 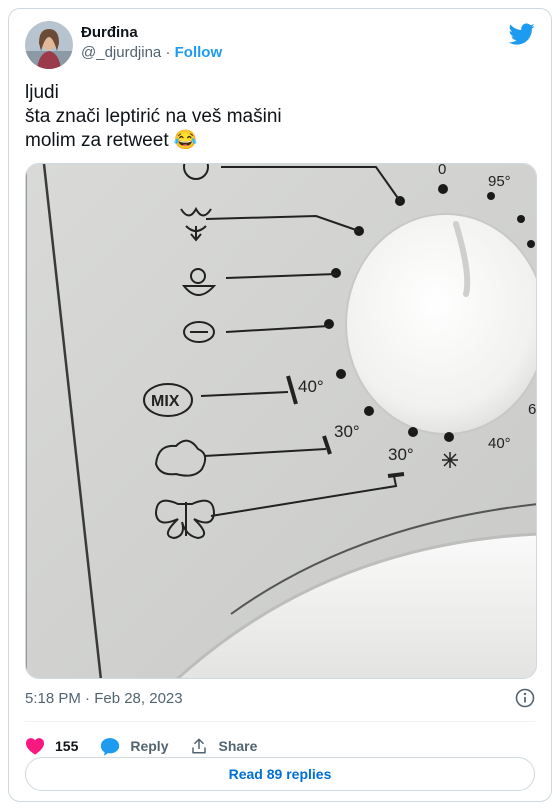 What do you see at coordinates (151, 33) in the screenshot?
I see `display-name: Đurđina` at bounding box center [151, 33].